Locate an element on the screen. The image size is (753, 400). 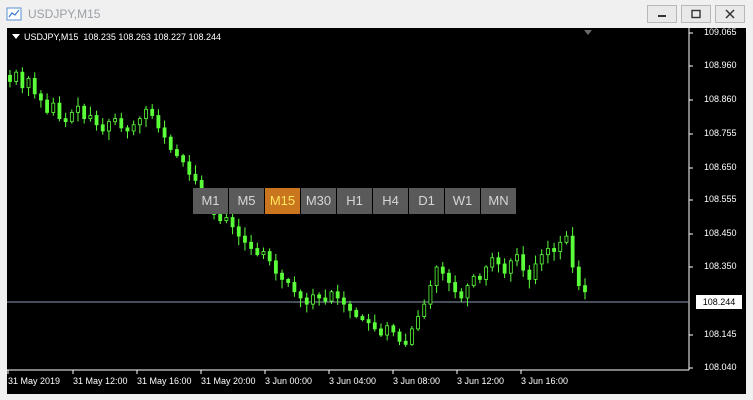
minimize-icon is located at coordinates (662, 16).